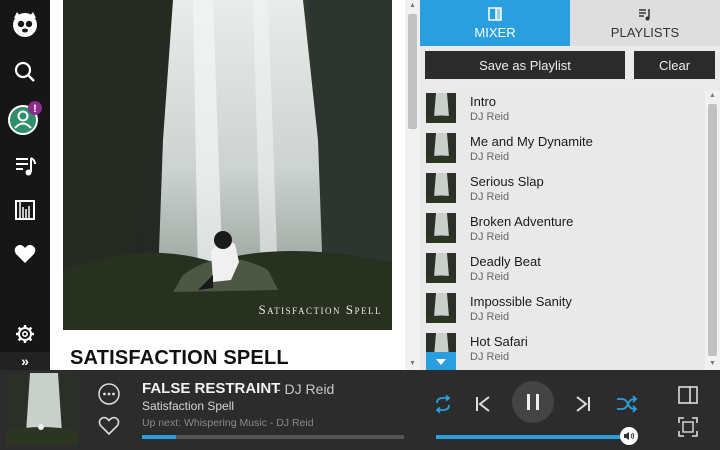 This screenshot has width=720, height=450. I want to click on pause-button, so click(533, 402).